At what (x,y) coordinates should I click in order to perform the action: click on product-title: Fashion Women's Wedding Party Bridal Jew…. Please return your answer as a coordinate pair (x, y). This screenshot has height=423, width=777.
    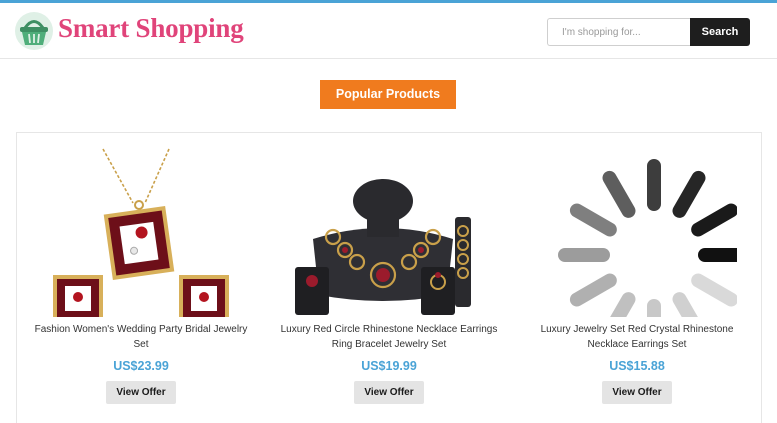
    Looking at the image, I should click on (141, 337).